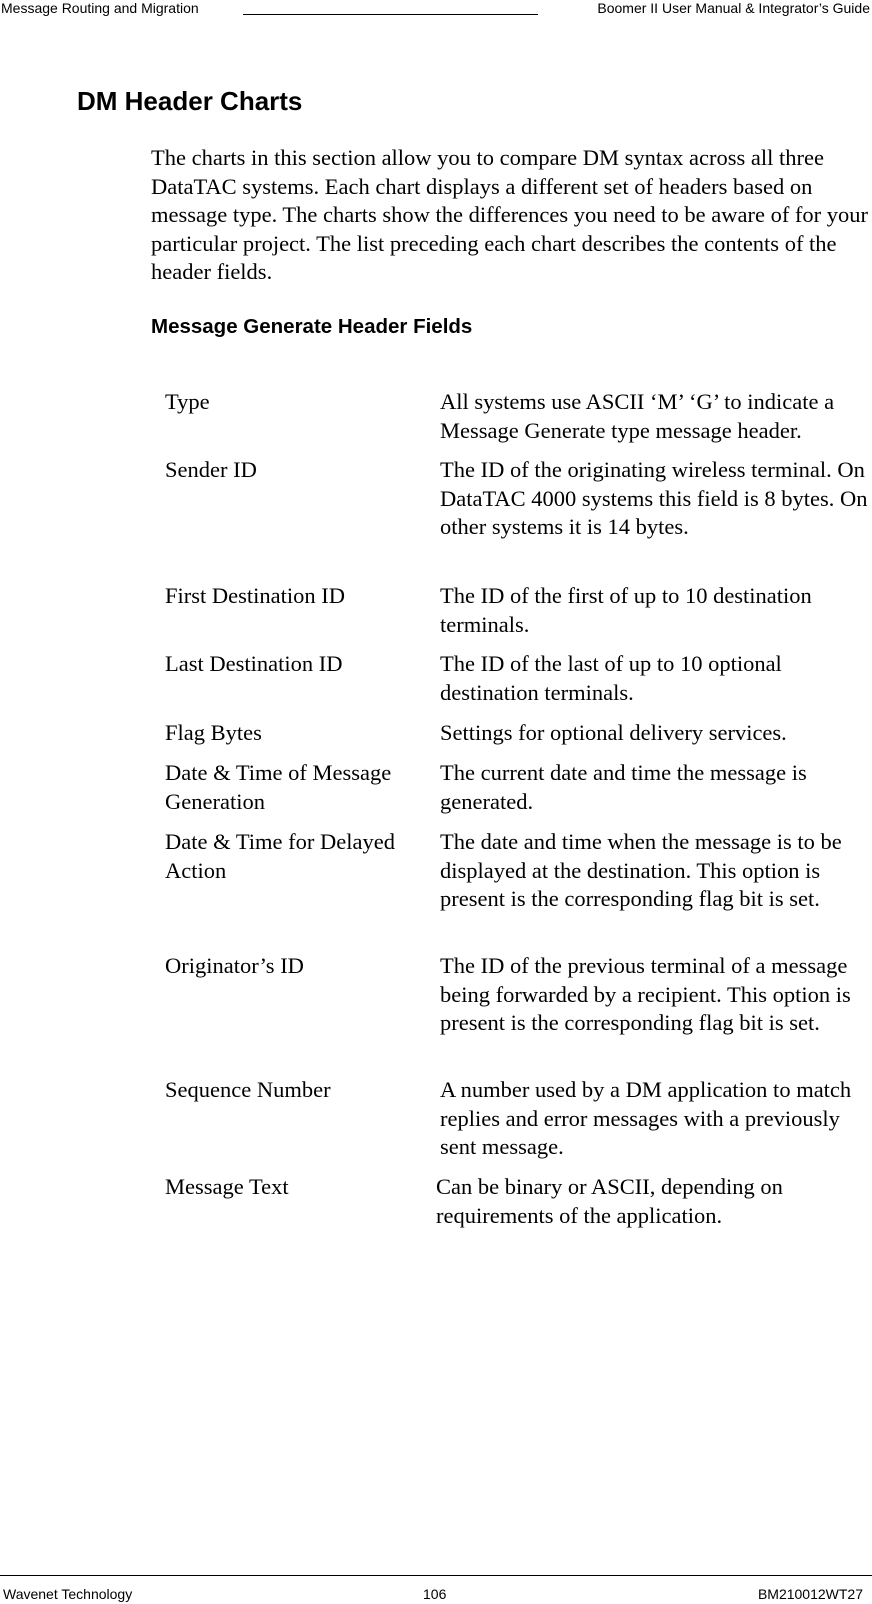 The height and width of the screenshot is (1604, 872). What do you see at coordinates (68, 1594) in the screenshot?
I see `footer-company: Wavenet Technology` at bounding box center [68, 1594].